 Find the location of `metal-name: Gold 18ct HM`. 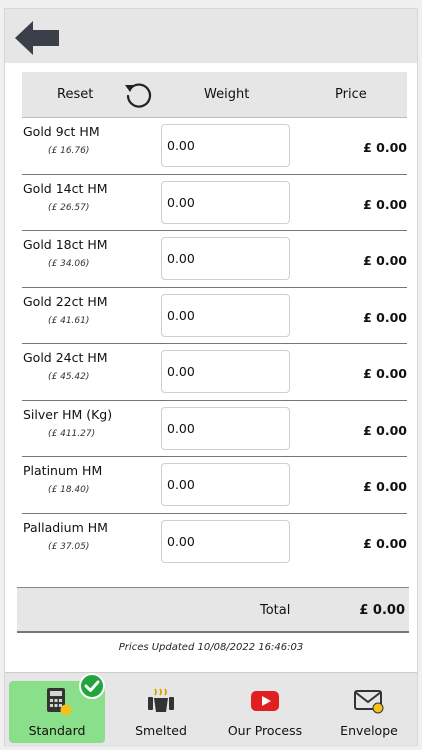

metal-name: Gold 18ct HM is located at coordinates (65, 244).